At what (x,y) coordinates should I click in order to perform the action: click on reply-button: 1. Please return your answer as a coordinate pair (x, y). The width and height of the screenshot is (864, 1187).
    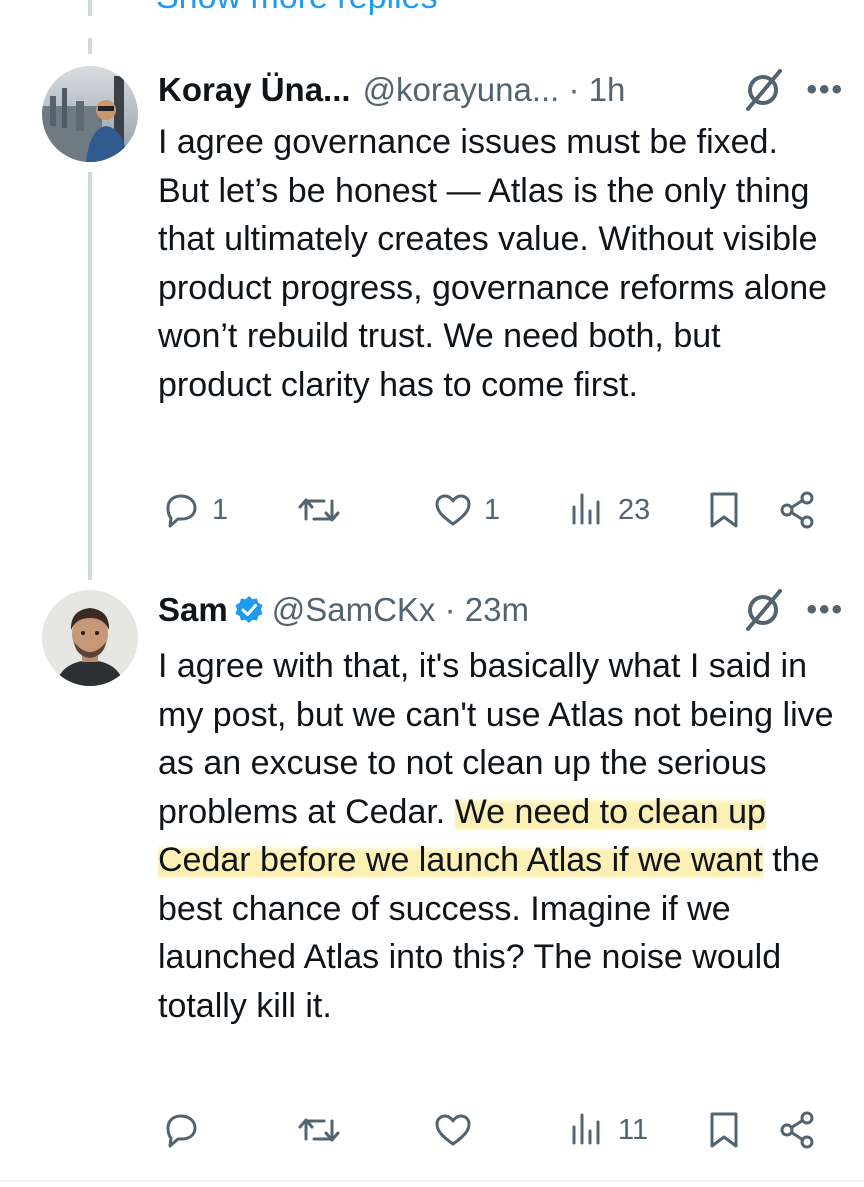
    Looking at the image, I should click on (194, 510).